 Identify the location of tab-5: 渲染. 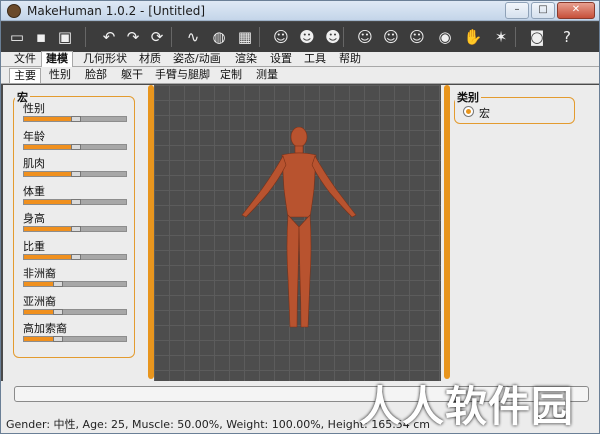
(246, 59).